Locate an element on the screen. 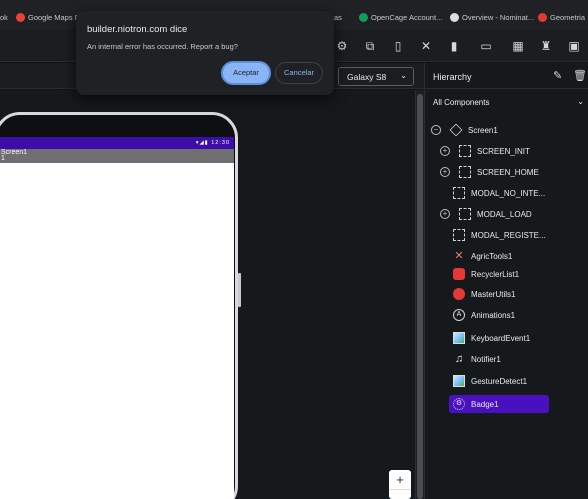  animation-icon: A is located at coordinates (459, 315).